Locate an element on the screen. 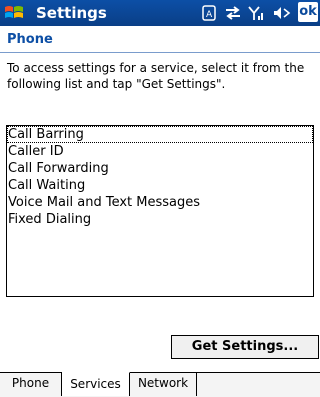  tab-services: Services is located at coordinates (96, 384).